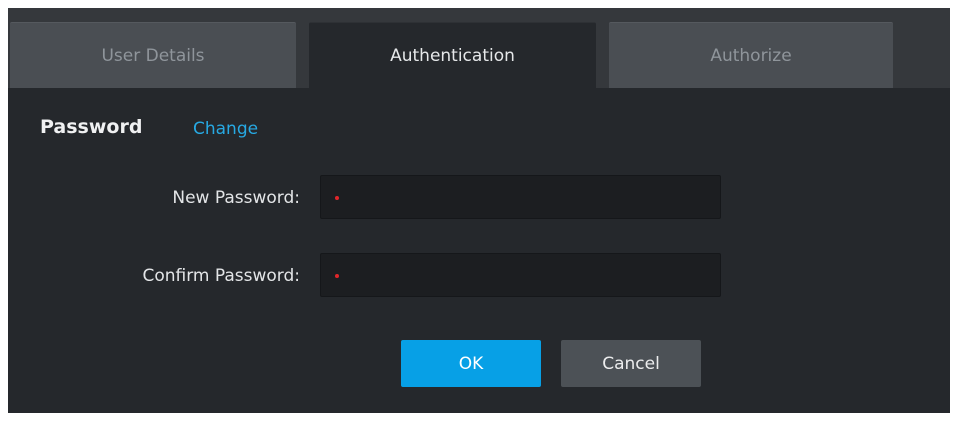 This screenshot has width=958, height=421. What do you see at coordinates (751, 55) in the screenshot?
I see `tab-authorize: Authorize` at bounding box center [751, 55].